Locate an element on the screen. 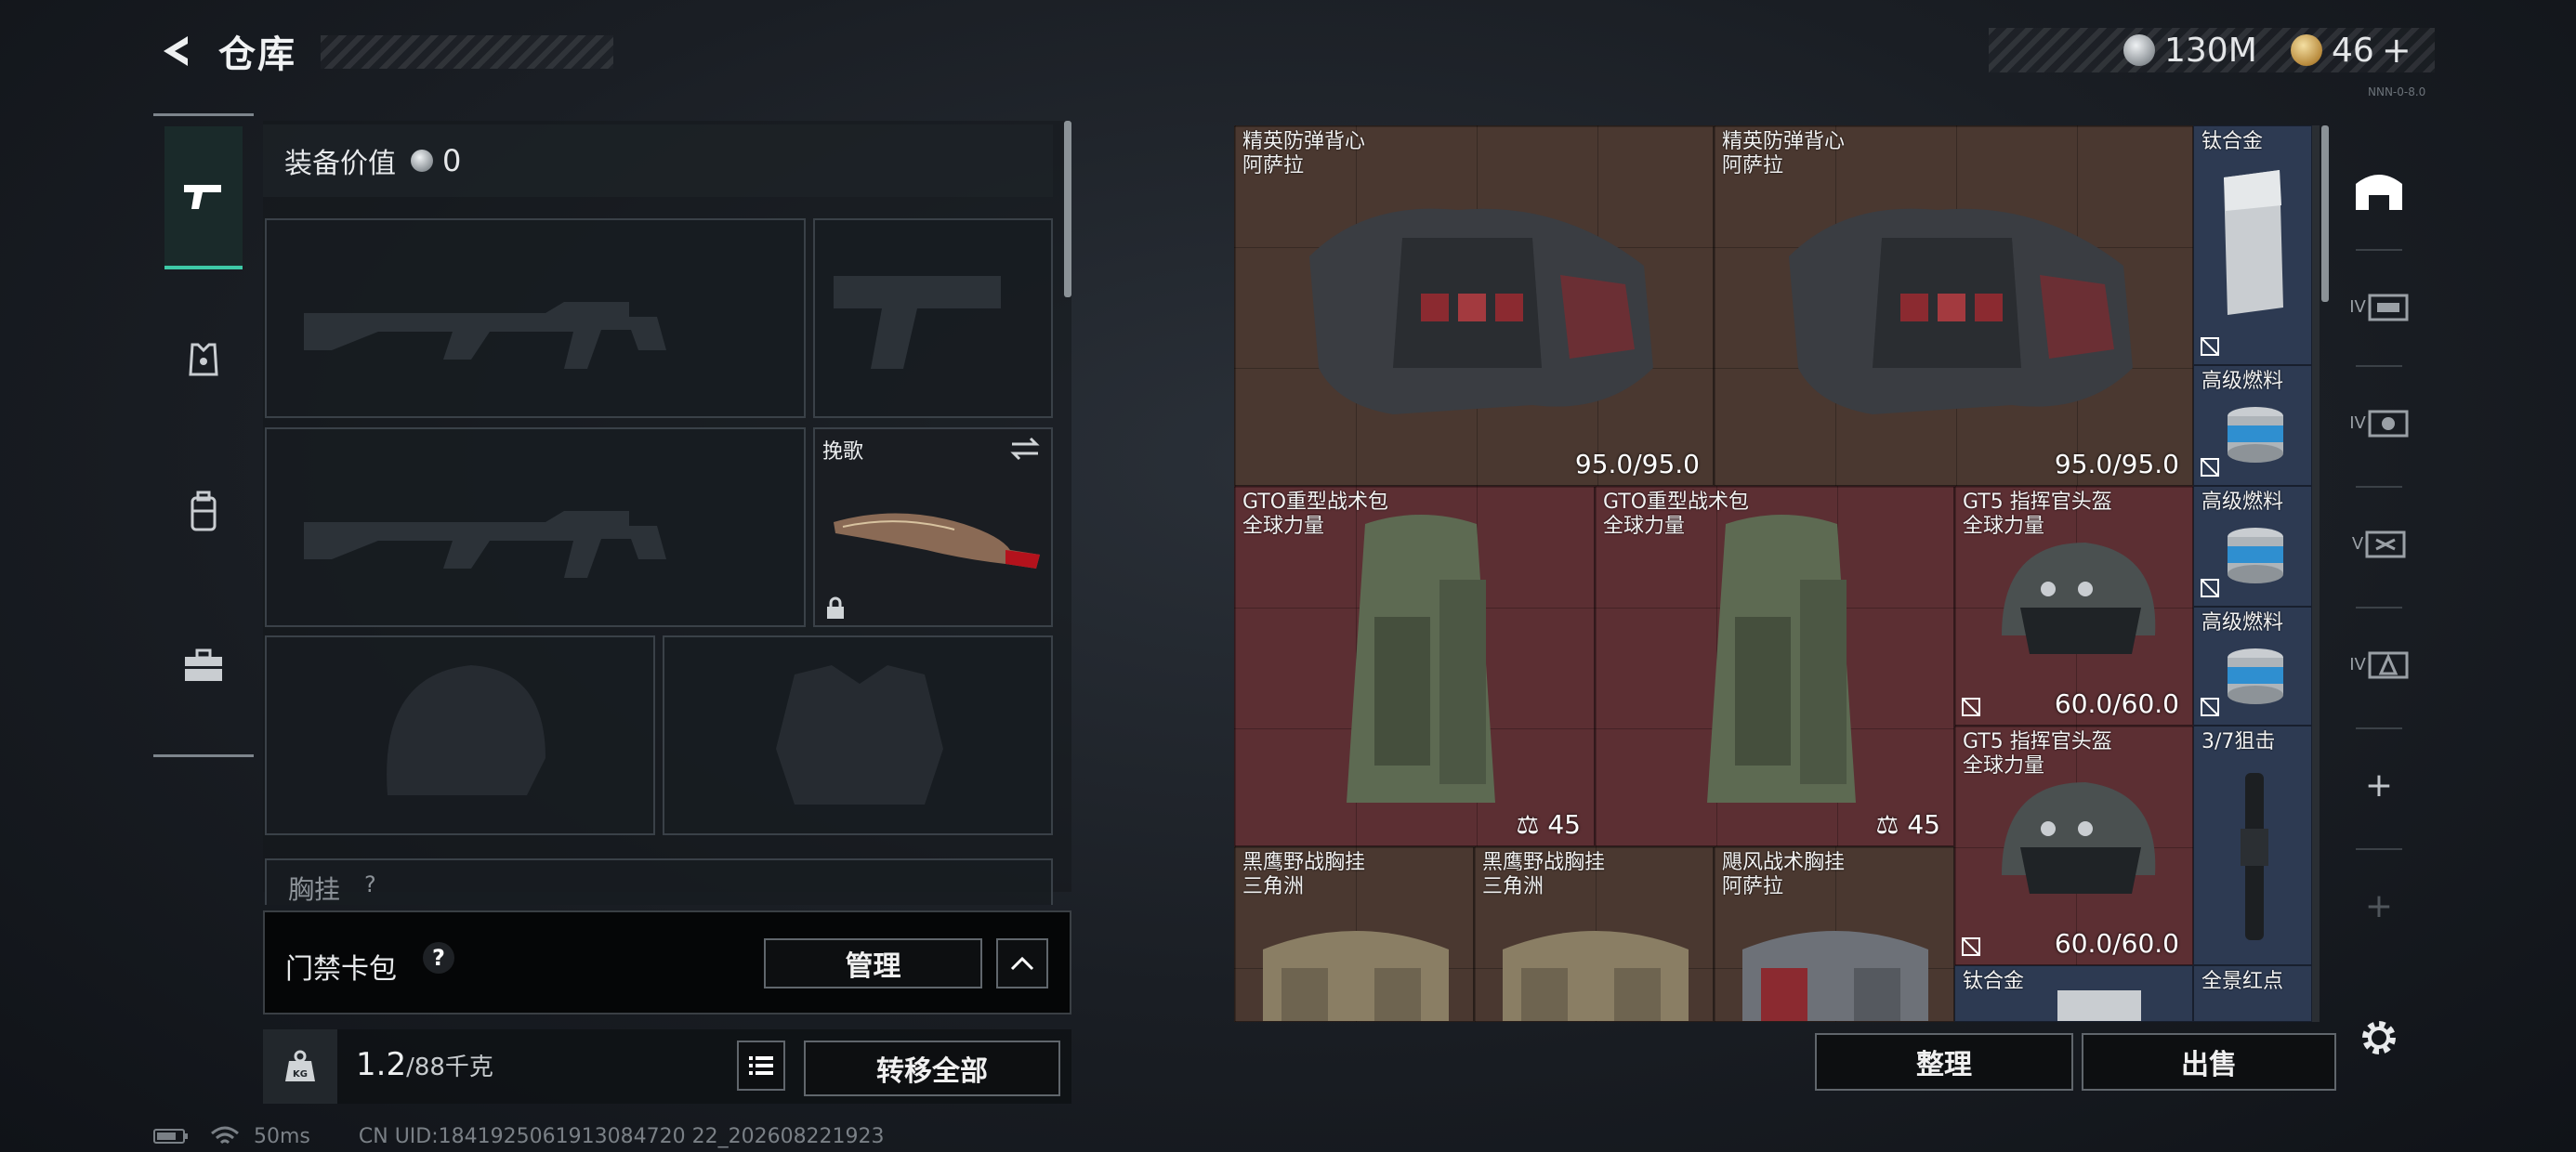 The width and height of the screenshot is (2576, 1152). stash-item-red-dot: 全景红点 is located at coordinates (2252, 993).